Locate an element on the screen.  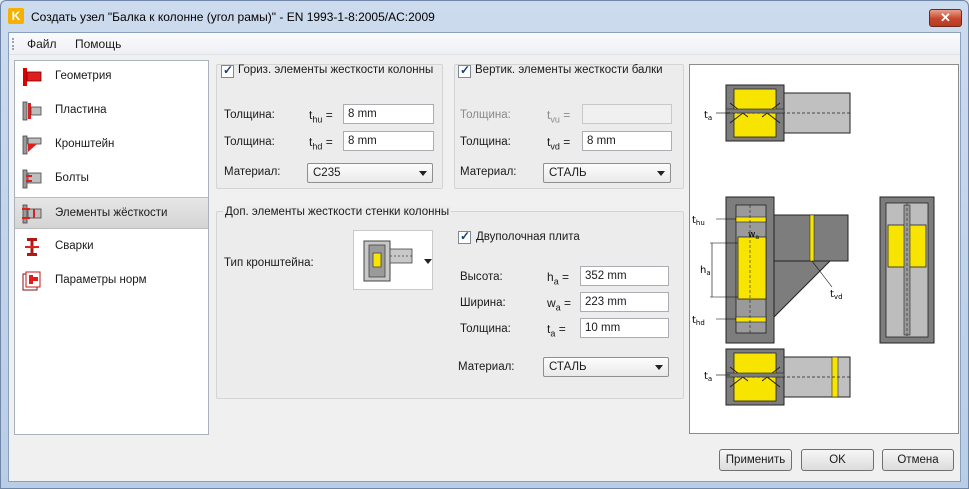
sidebar-item-stiffeners: Элементы жёсткости is located at coordinates (111, 213).